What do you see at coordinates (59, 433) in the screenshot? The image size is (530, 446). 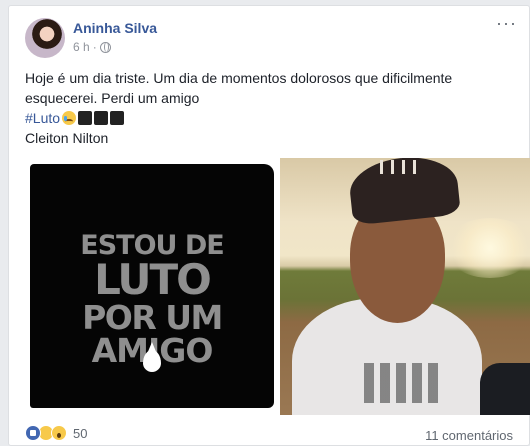 I see `wow-reaction-icon` at bounding box center [59, 433].